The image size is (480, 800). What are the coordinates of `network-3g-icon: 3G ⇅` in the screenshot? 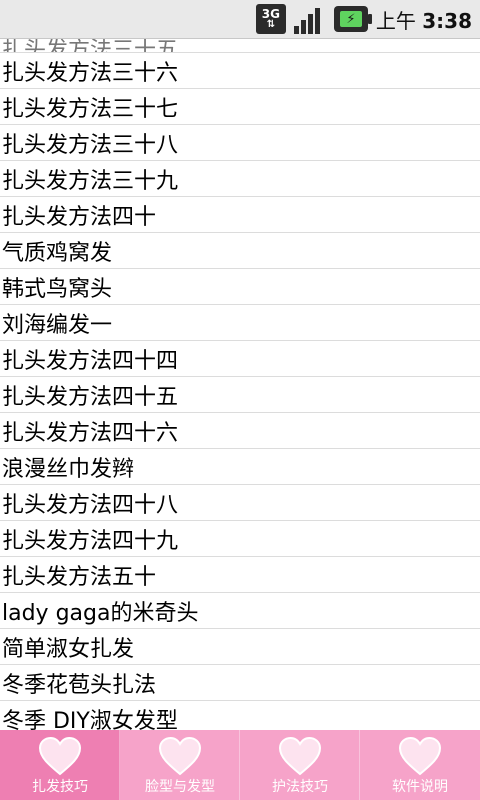 It's located at (270, 19).